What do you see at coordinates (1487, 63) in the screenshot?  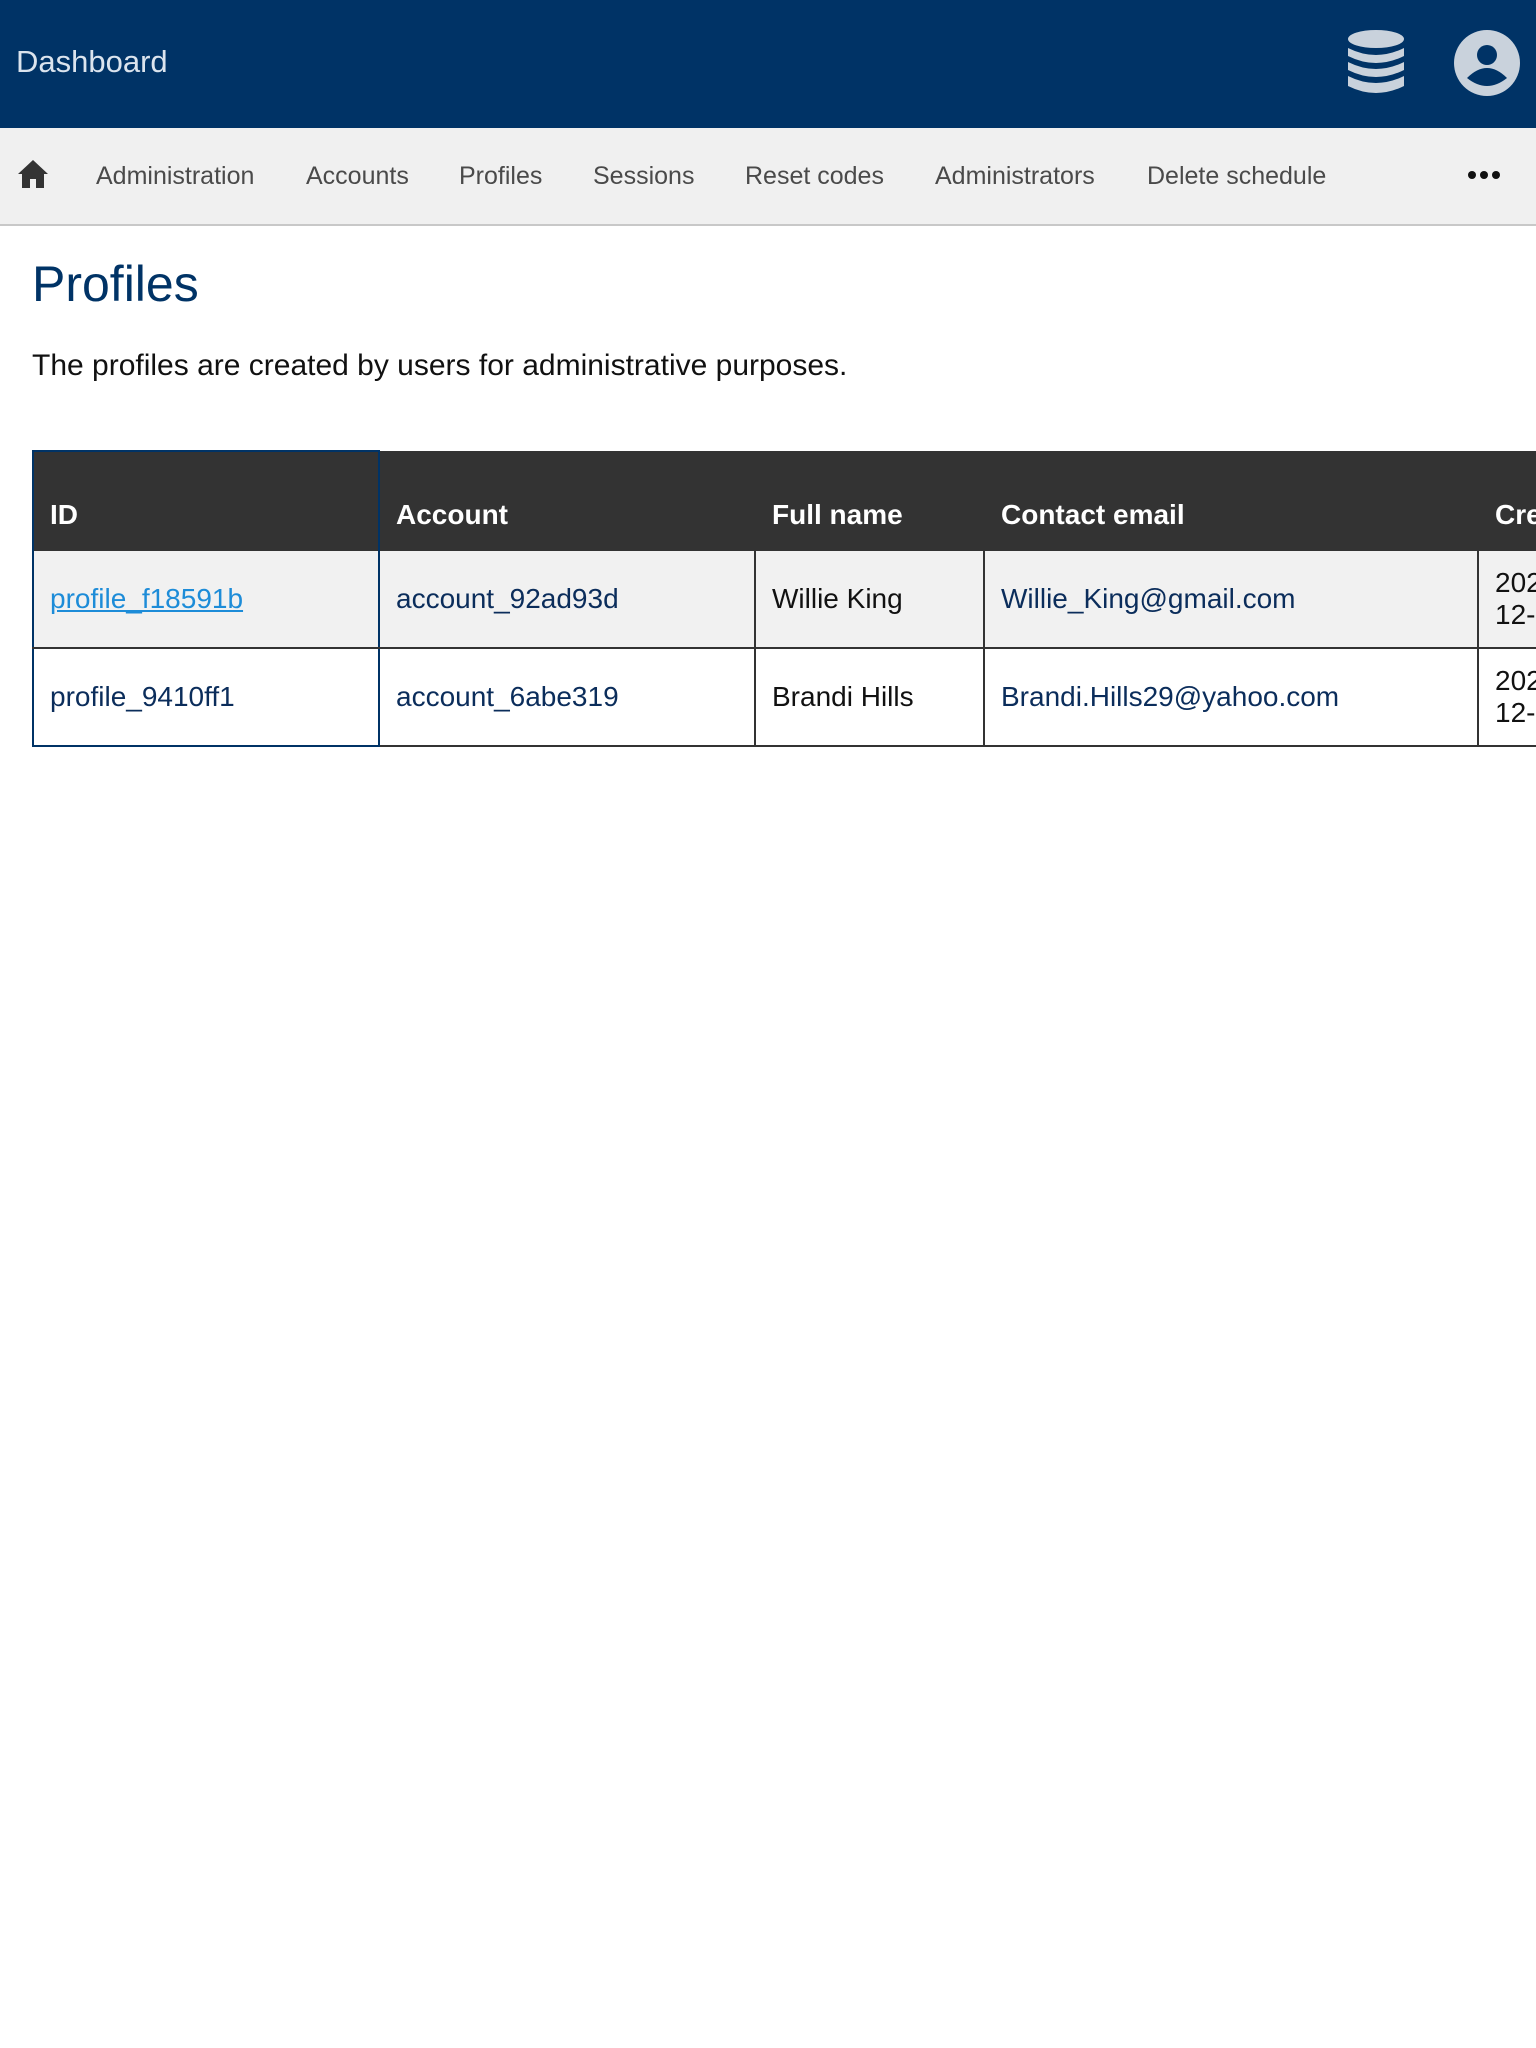 I see `account-circle-icon` at bounding box center [1487, 63].